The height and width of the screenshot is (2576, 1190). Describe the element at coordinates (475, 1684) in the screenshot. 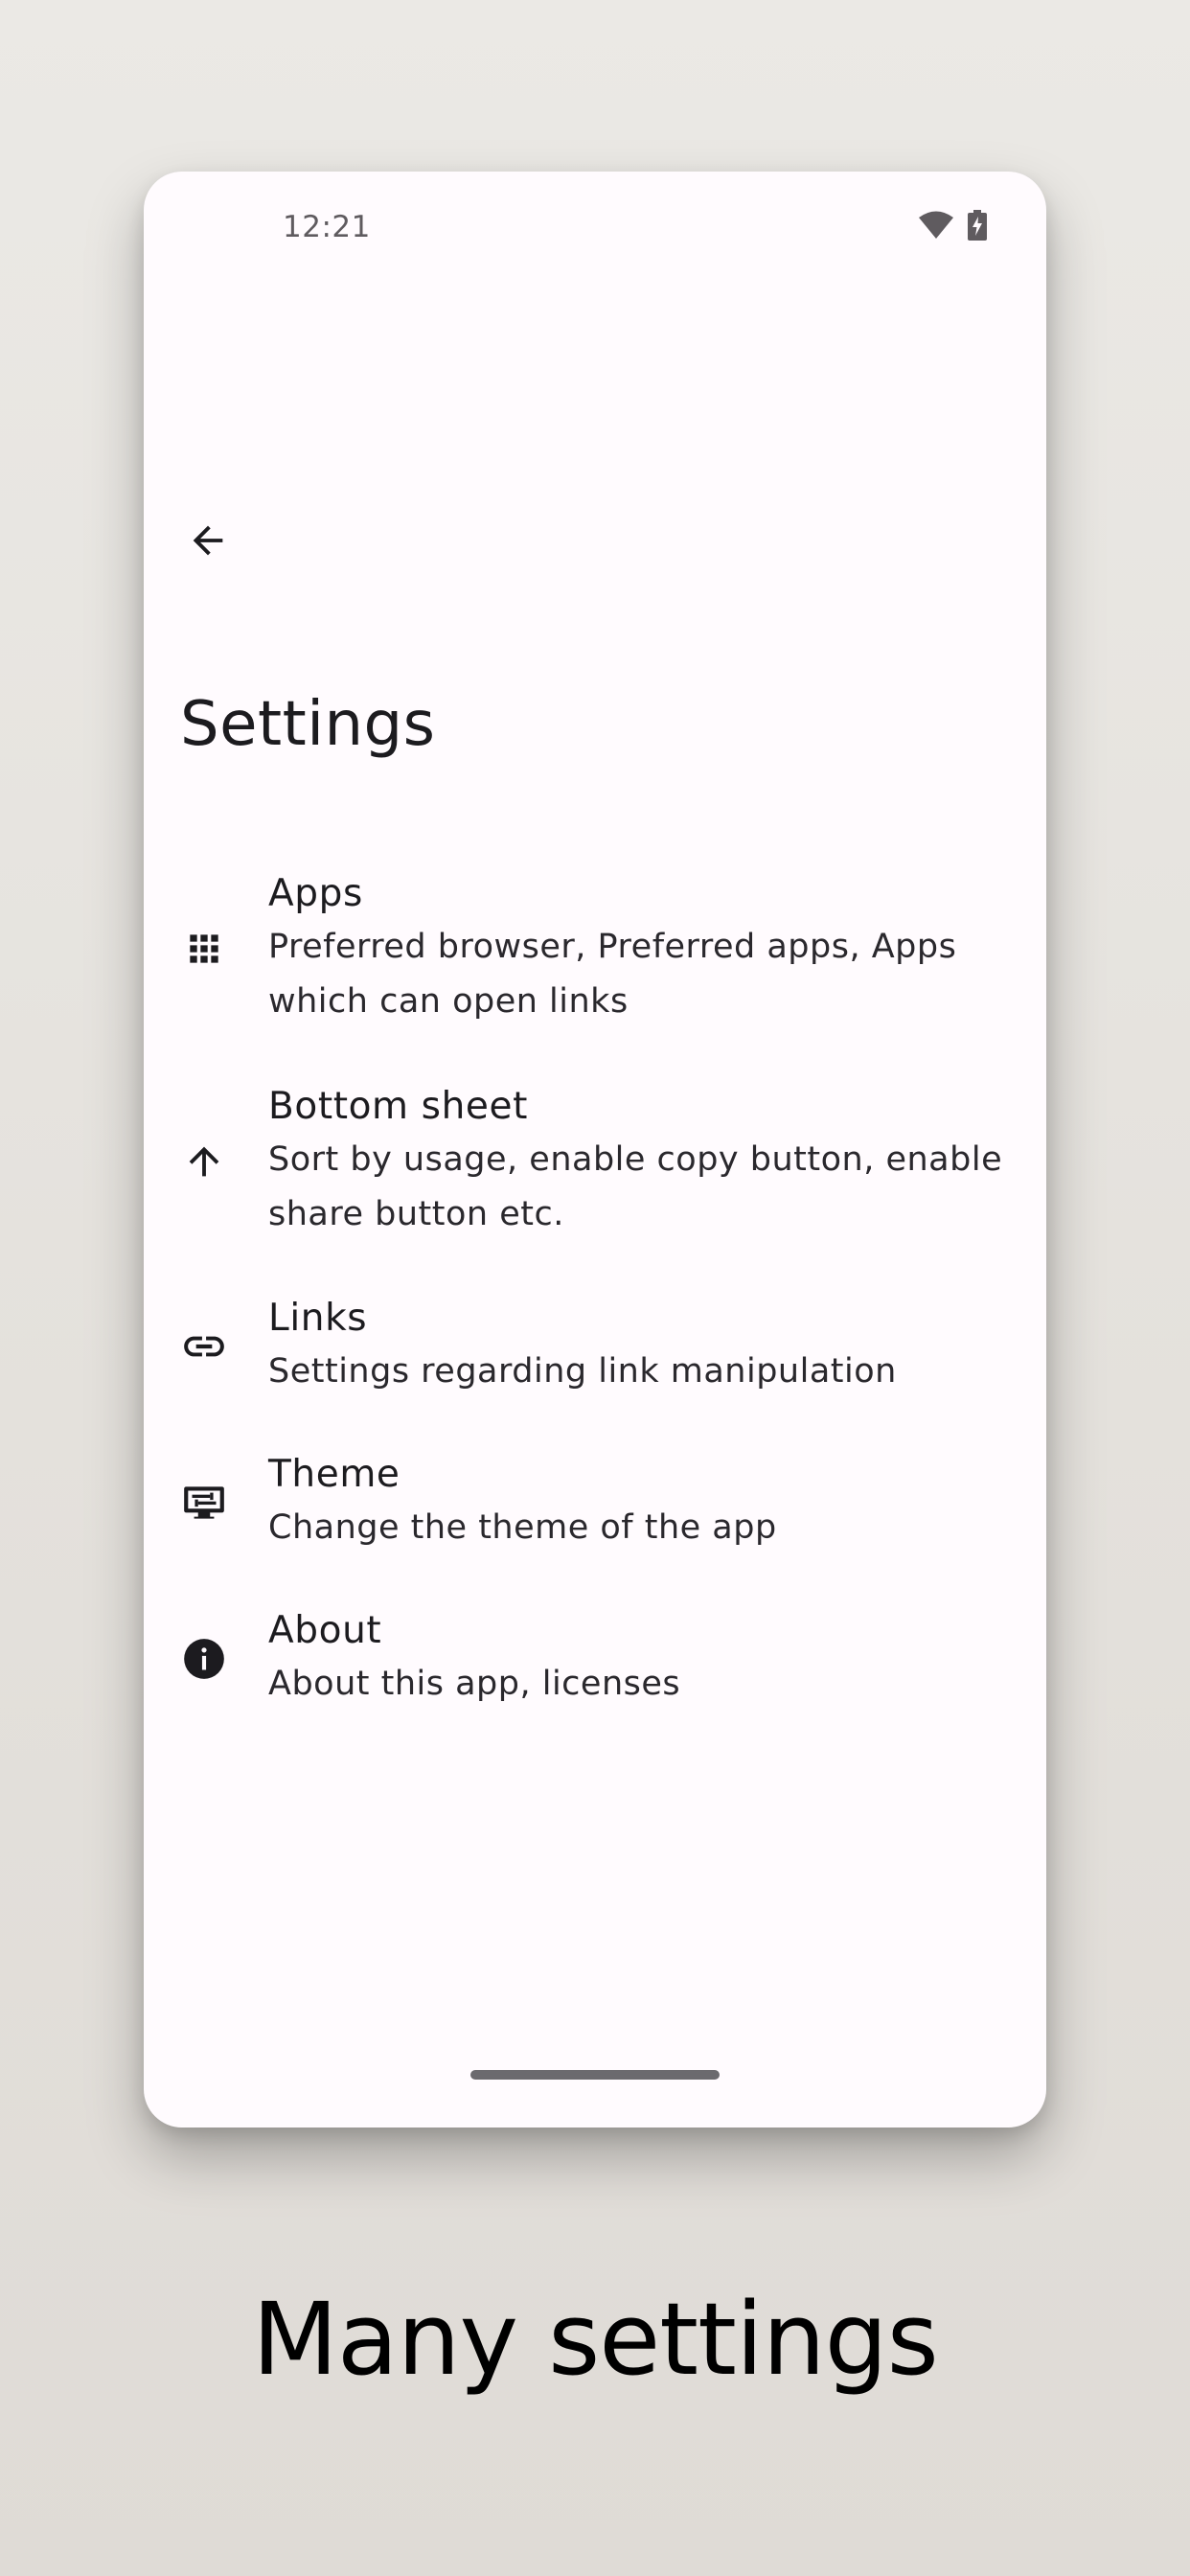

I see `setting-subtitle-line: About this app, licenses` at that location.